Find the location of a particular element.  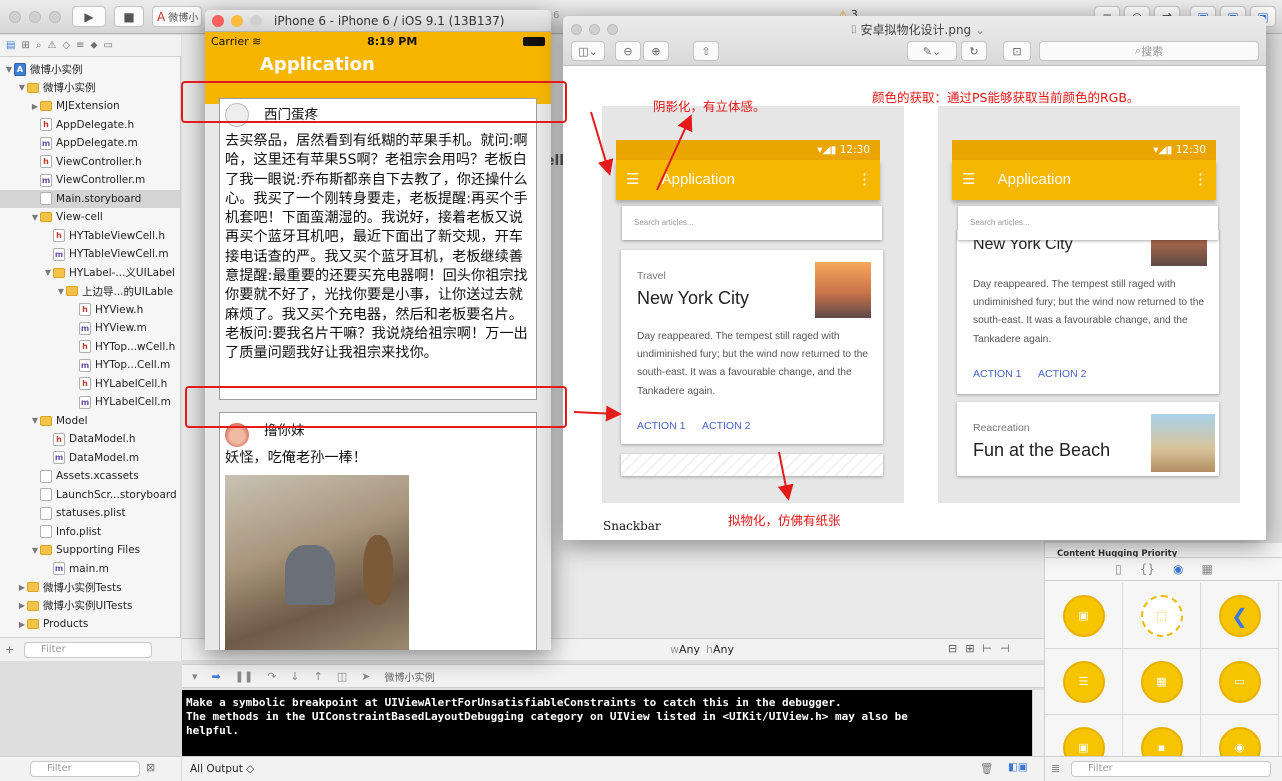

table-row: 撸你妹 妖怪，吃俺老孙一棒！ is located at coordinates (378, 531).